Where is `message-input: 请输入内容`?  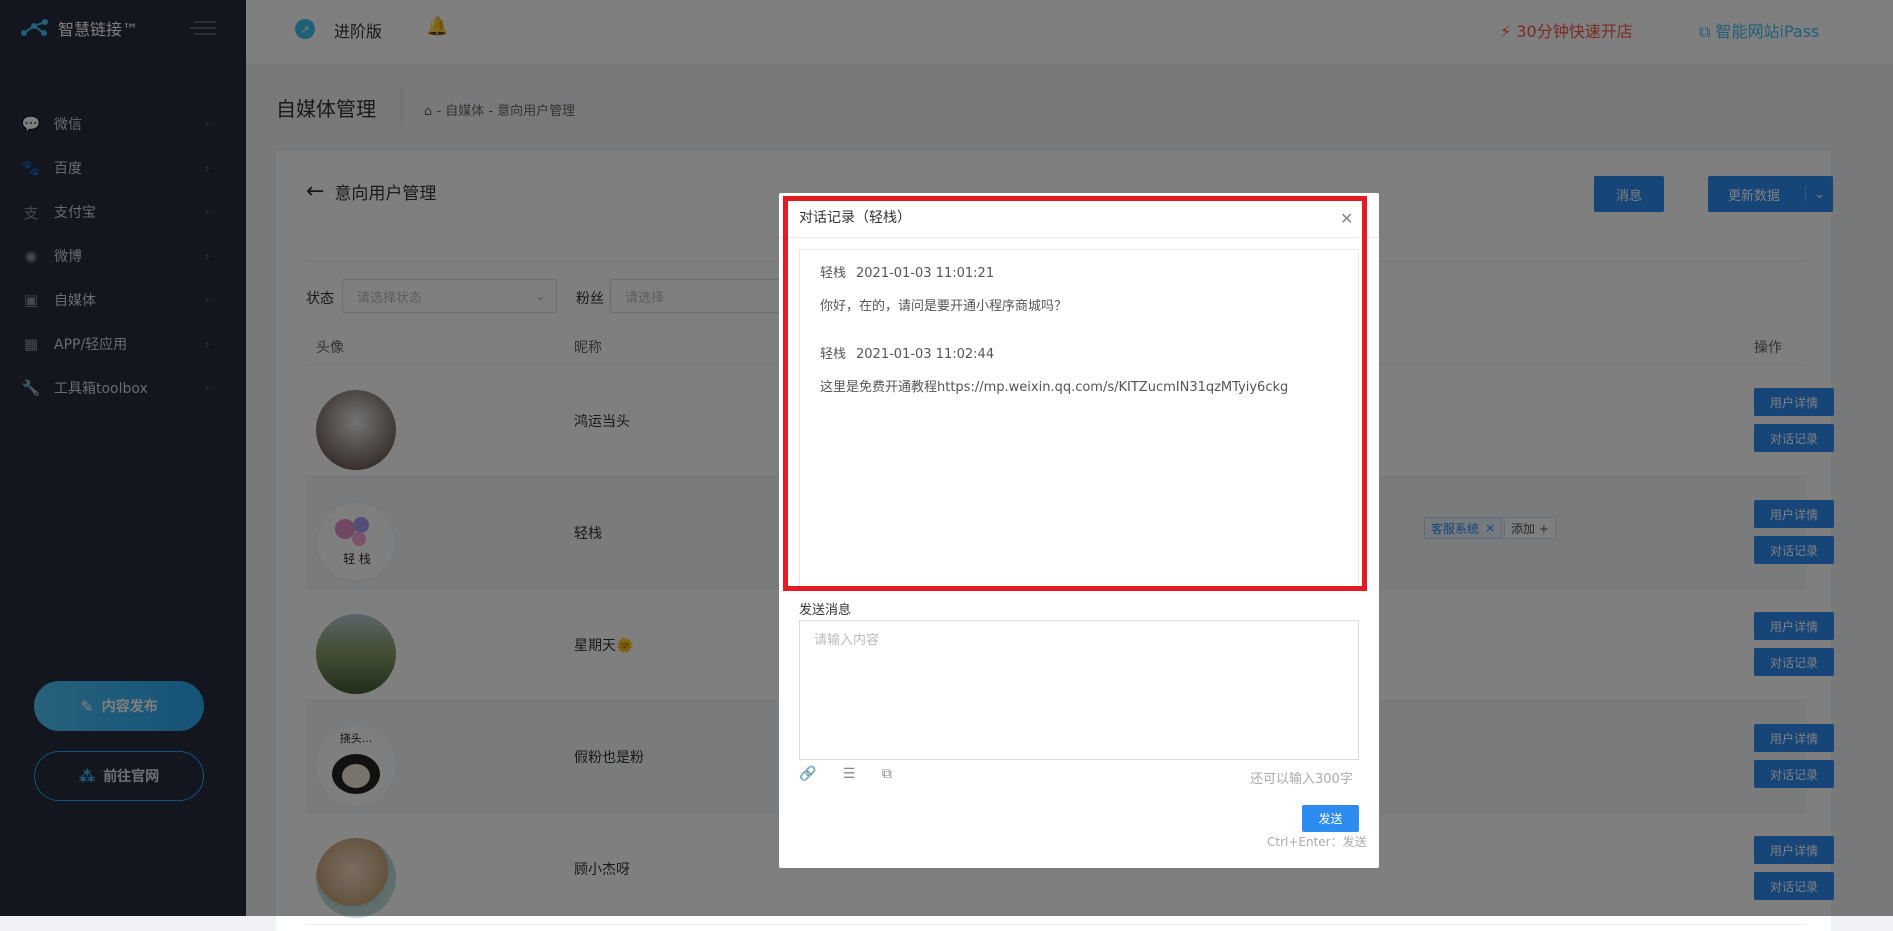
message-input: 请输入内容 is located at coordinates (1079, 690).